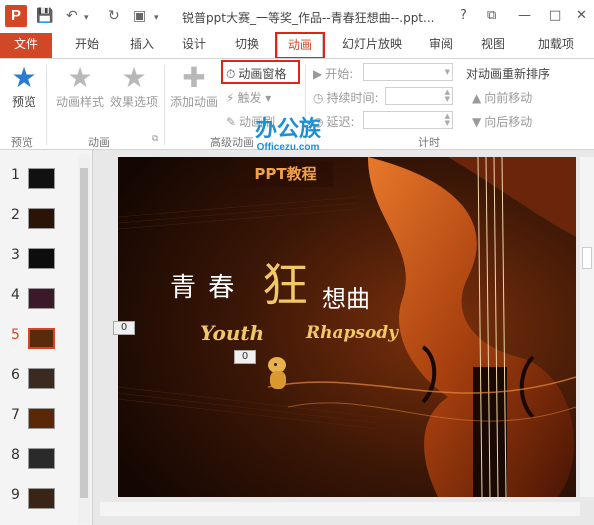 Image resolution: width=594 pixels, height=525 pixels. I want to click on star-preview-icon: ★, so click(24, 77).